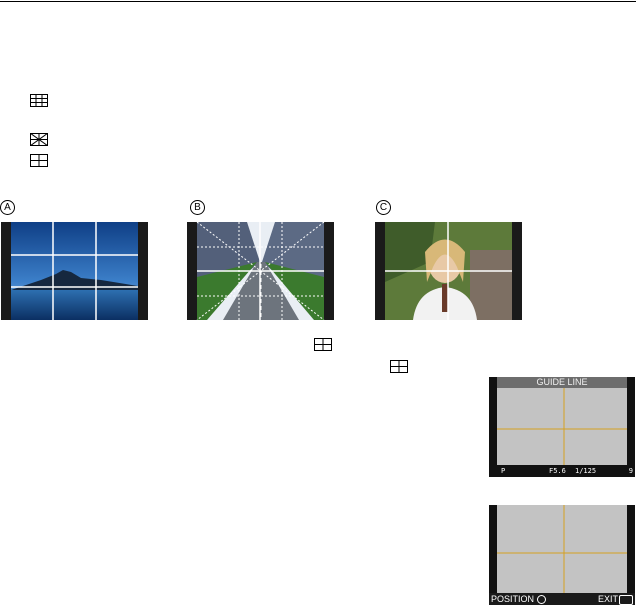 The image size is (636, 605). I want to click on label-b: B, so click(197, 207).